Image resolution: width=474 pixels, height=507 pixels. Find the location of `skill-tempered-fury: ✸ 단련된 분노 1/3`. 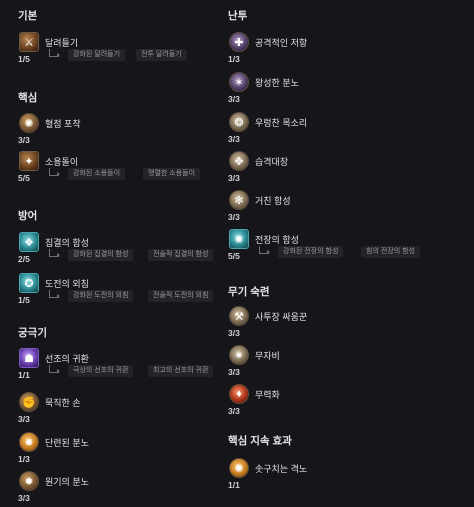

skill-tempered-fury: ✸ 단련된 분노 1/3 is located at coordinates (128, 452).